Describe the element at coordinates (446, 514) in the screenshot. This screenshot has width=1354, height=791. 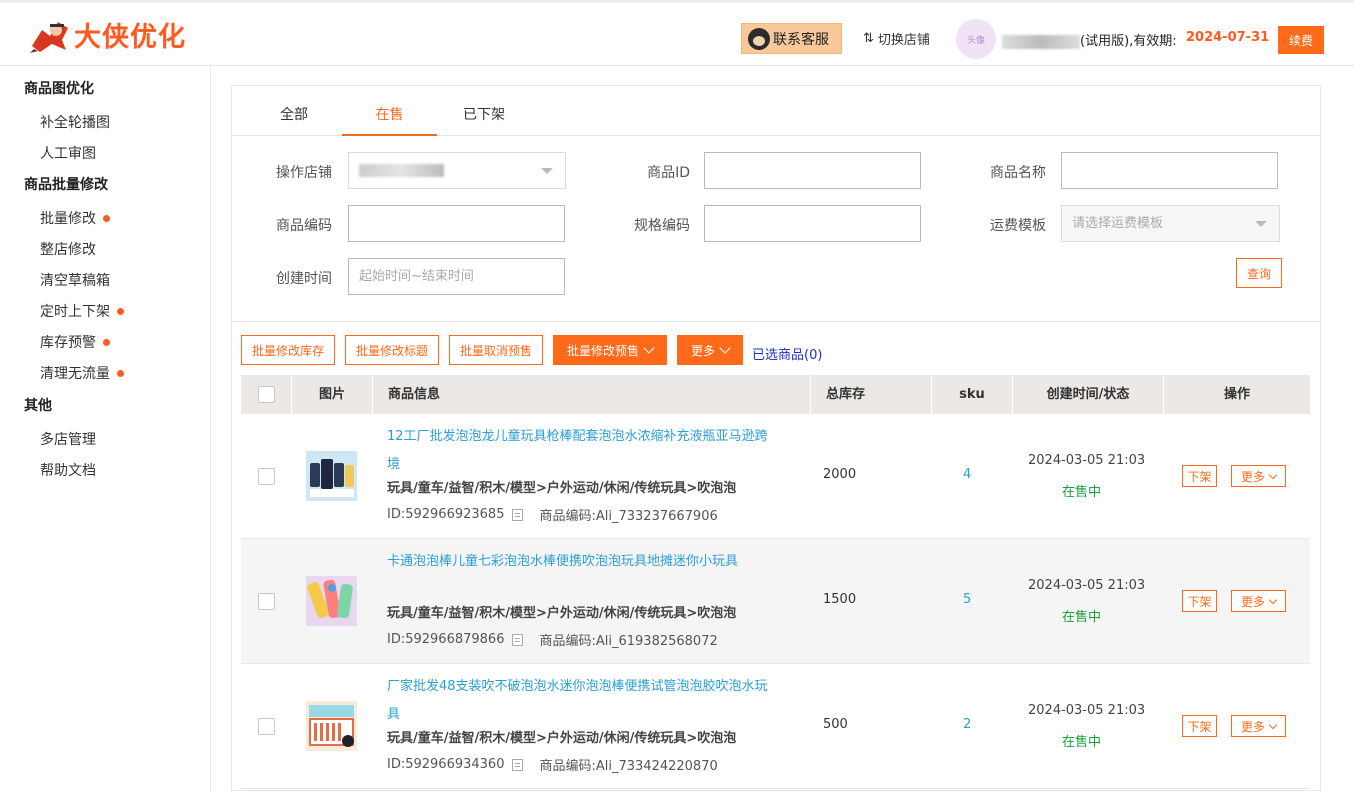
I see `product-id: ID:592966923685` at that location.